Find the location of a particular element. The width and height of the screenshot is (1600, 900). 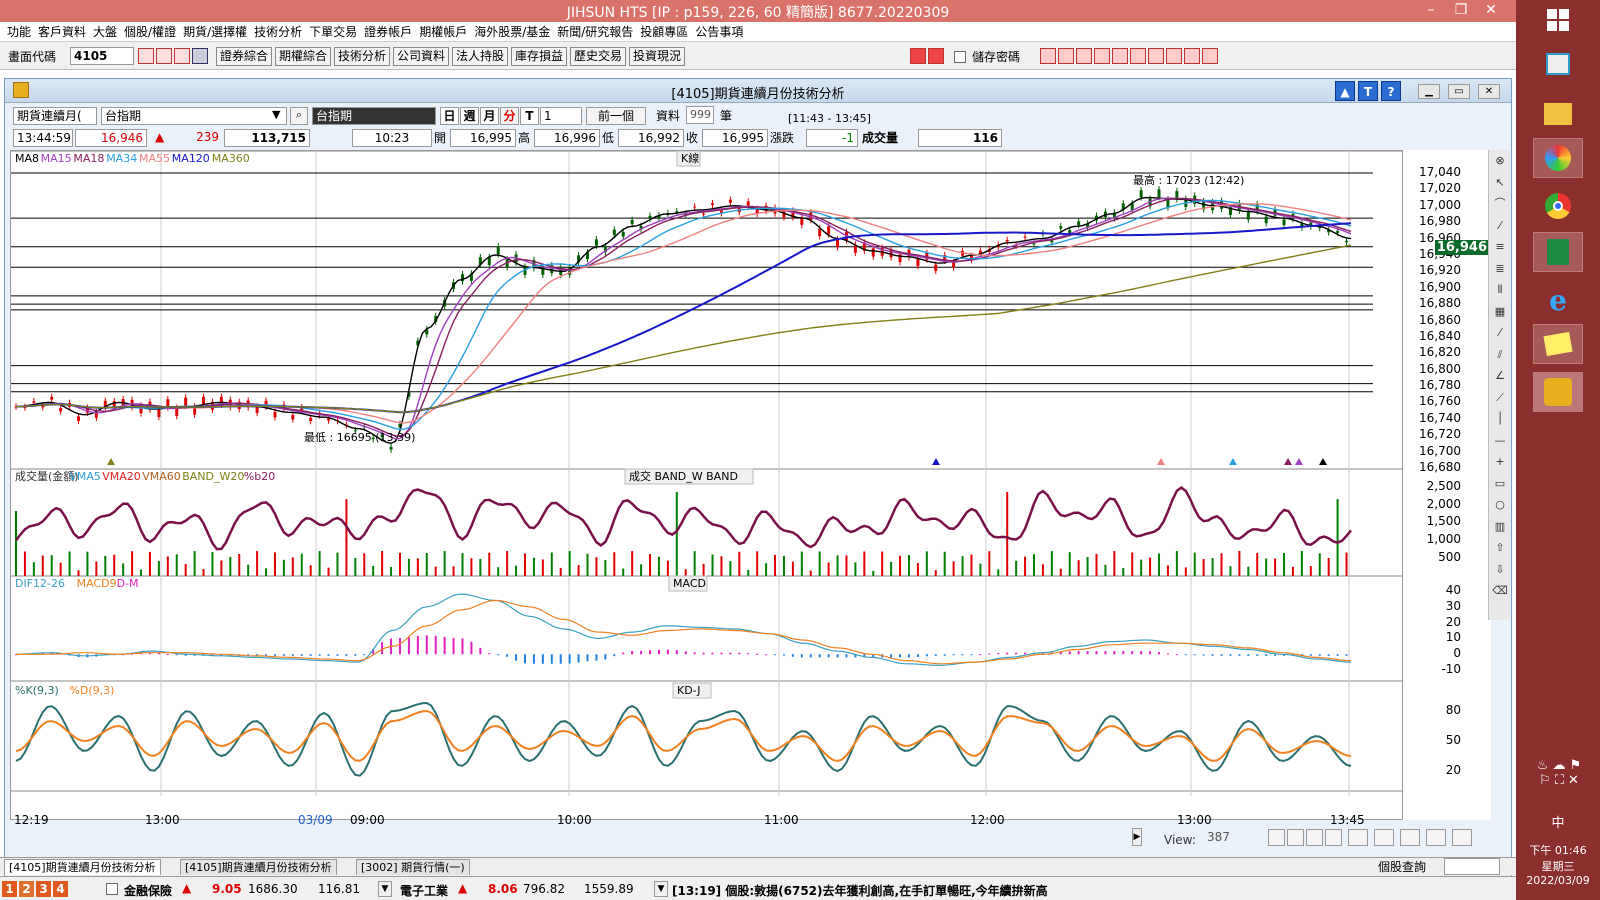

prev-button: 前一個 is located at coordinates (616, 116).